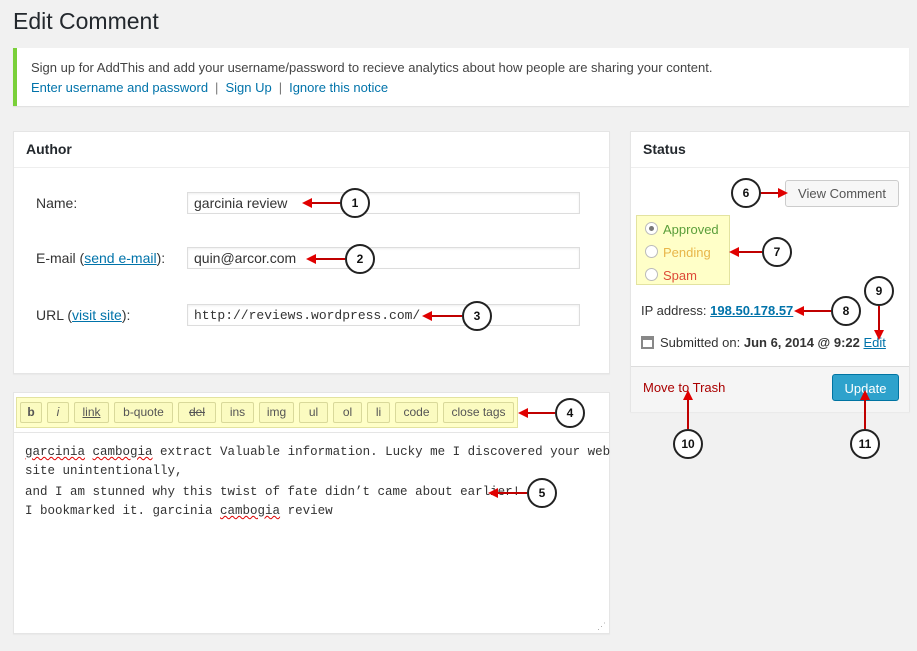  What do you see at coordinates (360, 259) in the screenshot?
I see `callout-2: 2` at bounding box center [360, 259].